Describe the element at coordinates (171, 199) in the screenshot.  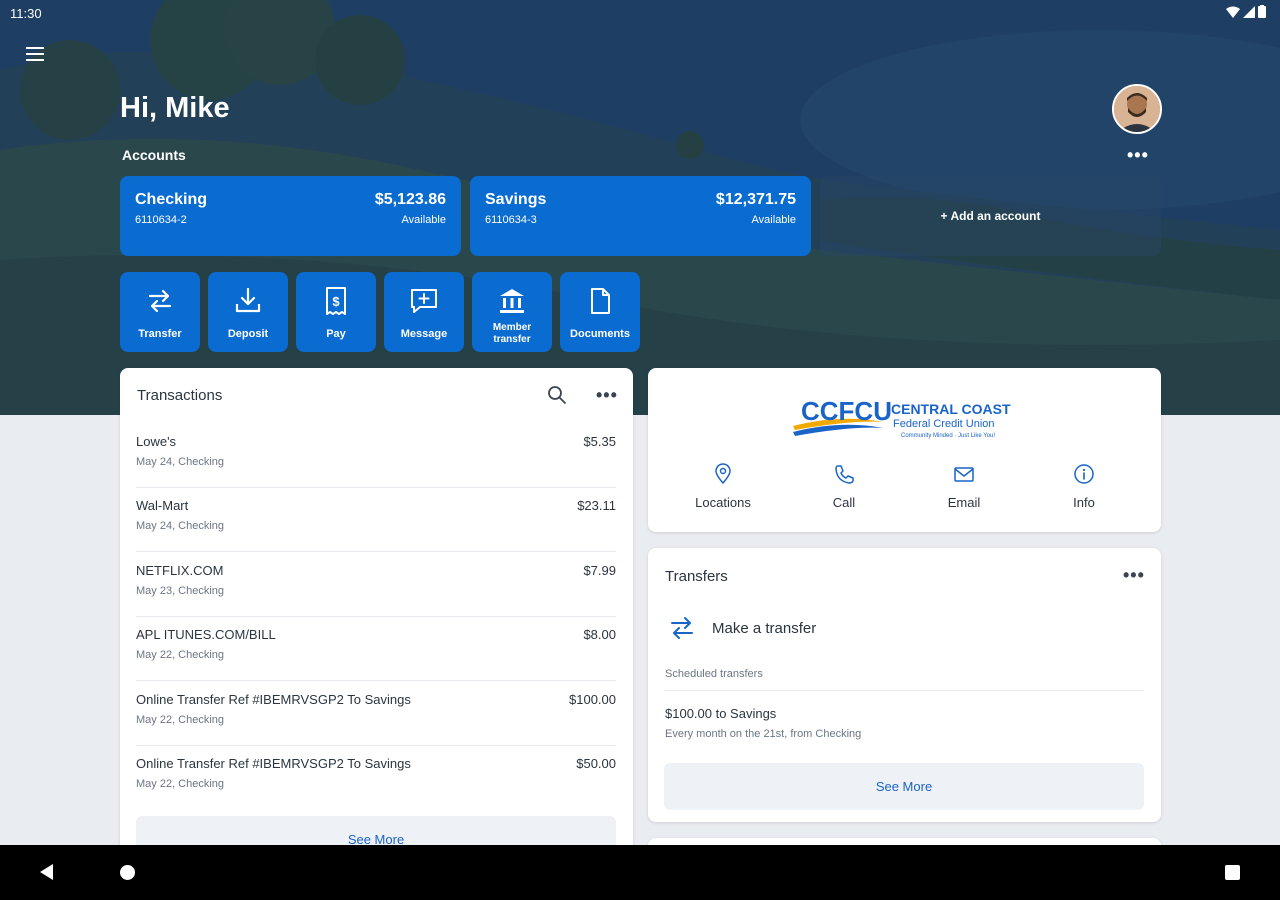
I see `account-name: Checking` at that location.